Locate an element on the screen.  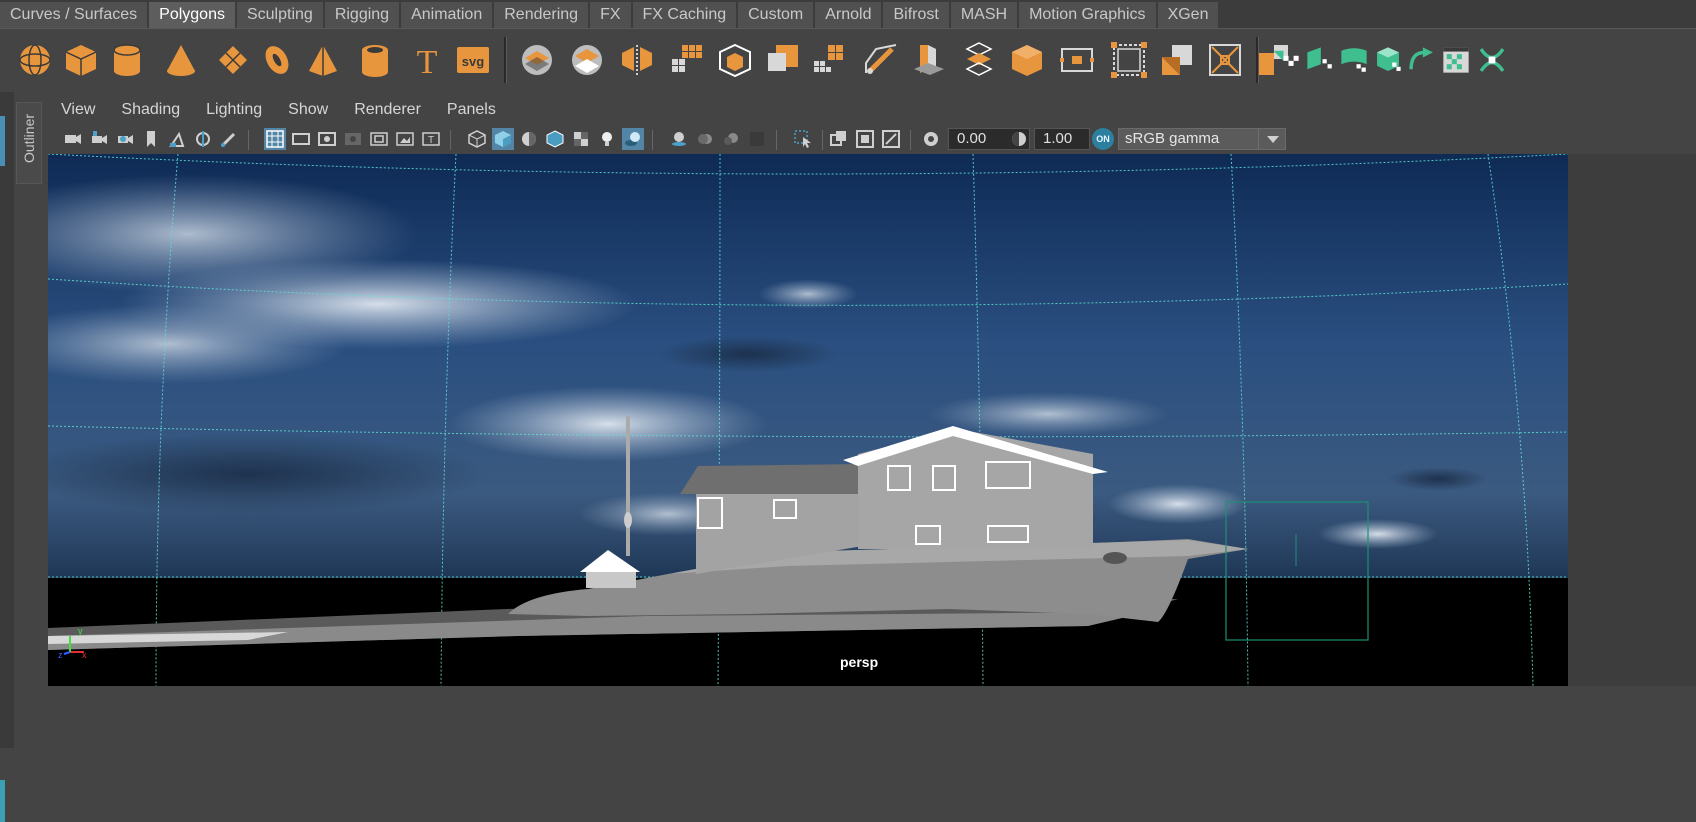
smooth-shade-icon is located at coordinates (503, 139).